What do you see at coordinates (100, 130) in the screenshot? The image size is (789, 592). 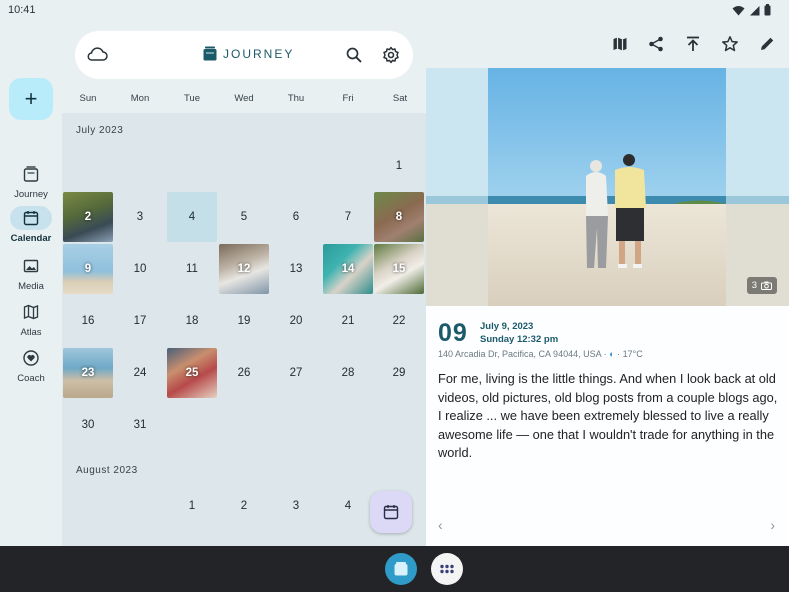 I see `month-label-july: July 2023` at bounding box center [100, 130].